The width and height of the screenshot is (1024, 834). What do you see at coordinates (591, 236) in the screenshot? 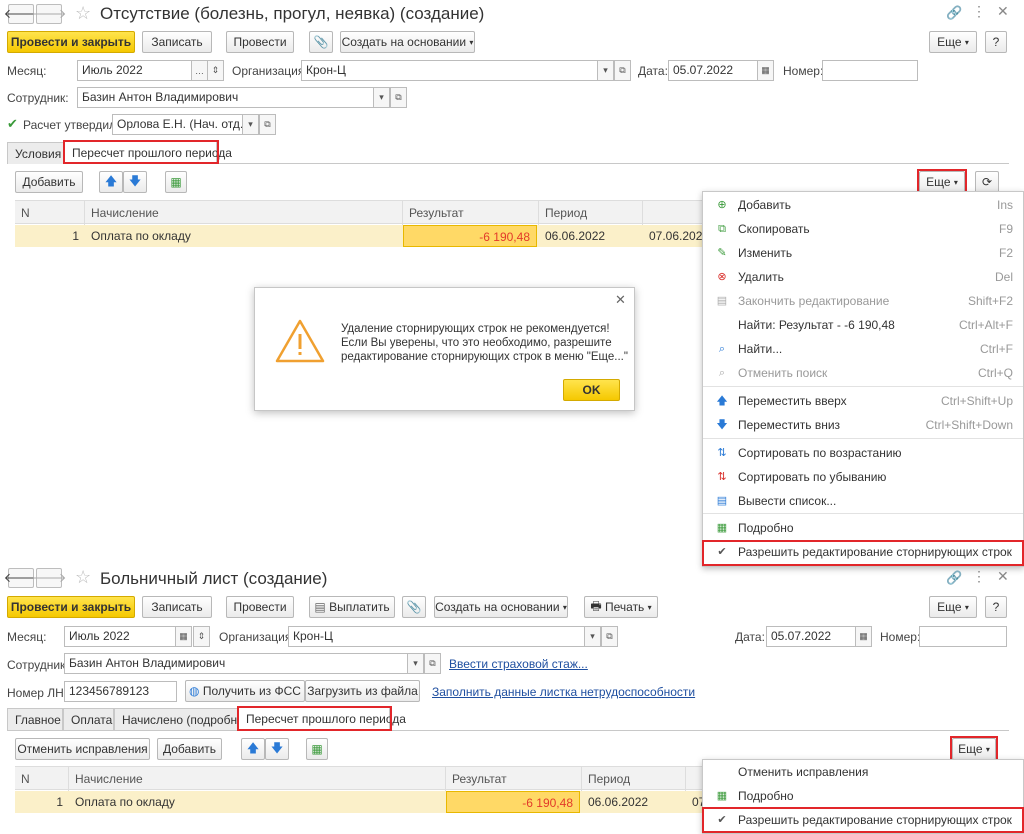
I see `period-from-cell: 06.06.2022` at bounding box center [591, 236].